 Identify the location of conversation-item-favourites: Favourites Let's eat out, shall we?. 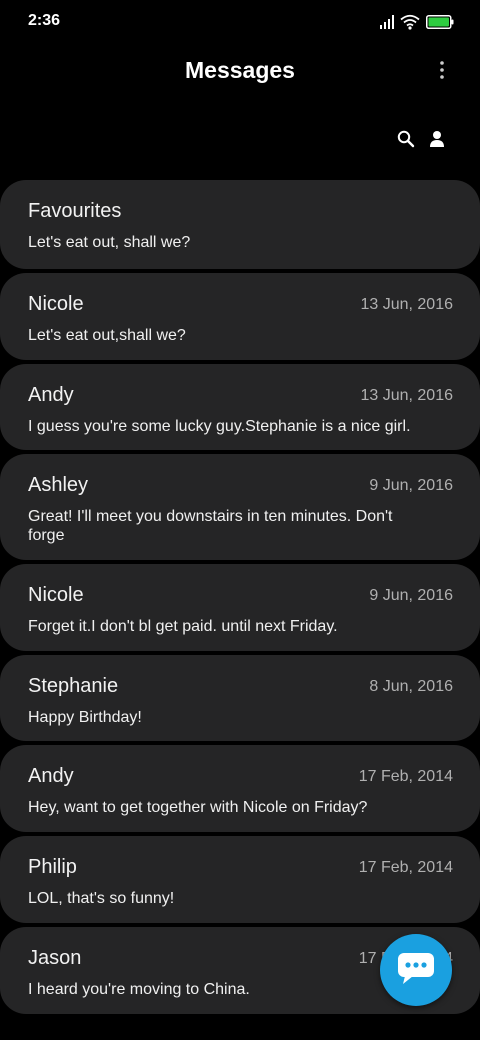
(240, 224).